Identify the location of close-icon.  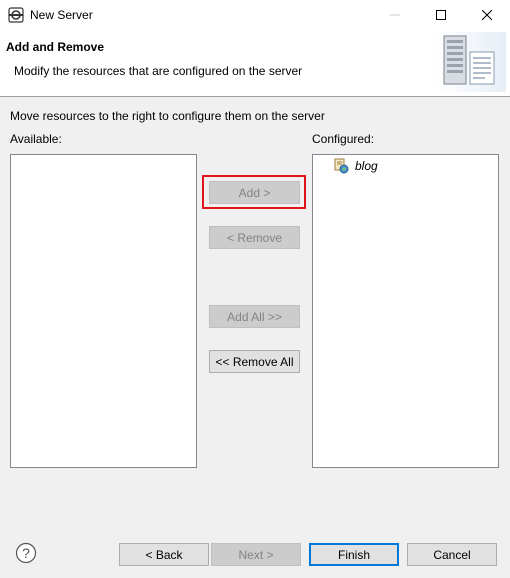
(487, 15).